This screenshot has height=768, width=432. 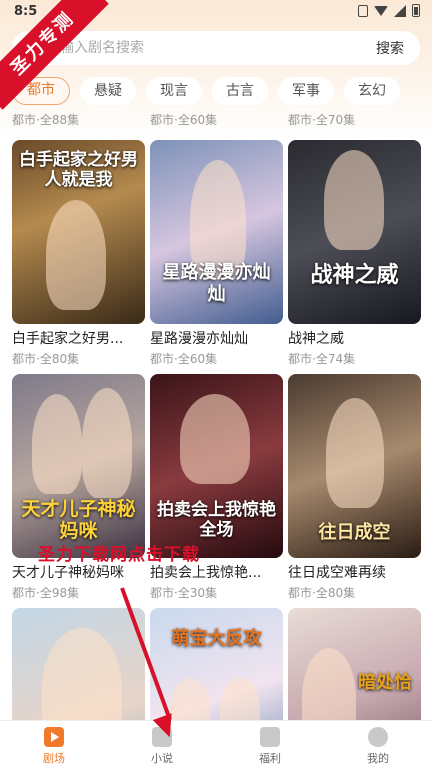 I want to click on drama-card: 星路漫漫亦灿灿 星路漫漫亦灿灿 都市·全60集, so click(x=216, y=253).